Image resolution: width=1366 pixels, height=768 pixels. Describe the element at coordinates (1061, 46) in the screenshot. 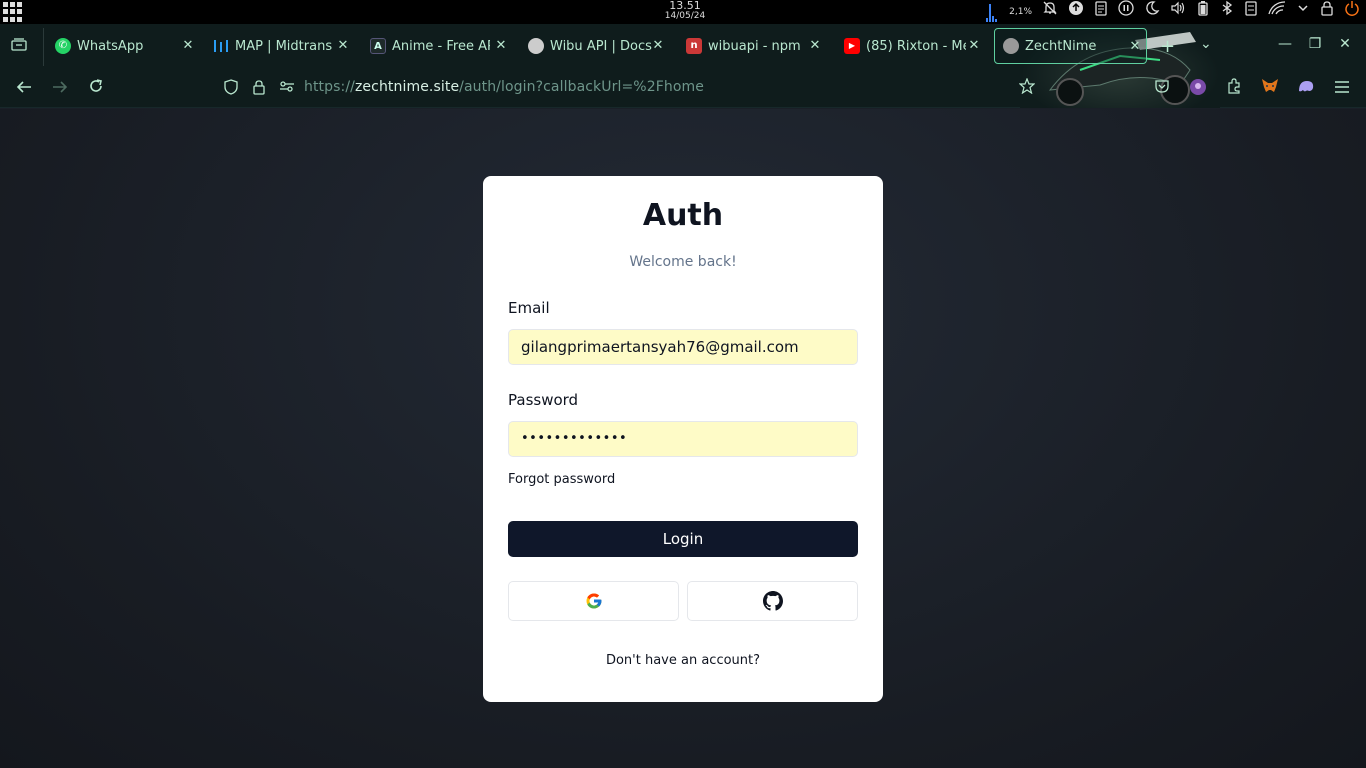

I see `tab-label: ZechtNime` at that location.